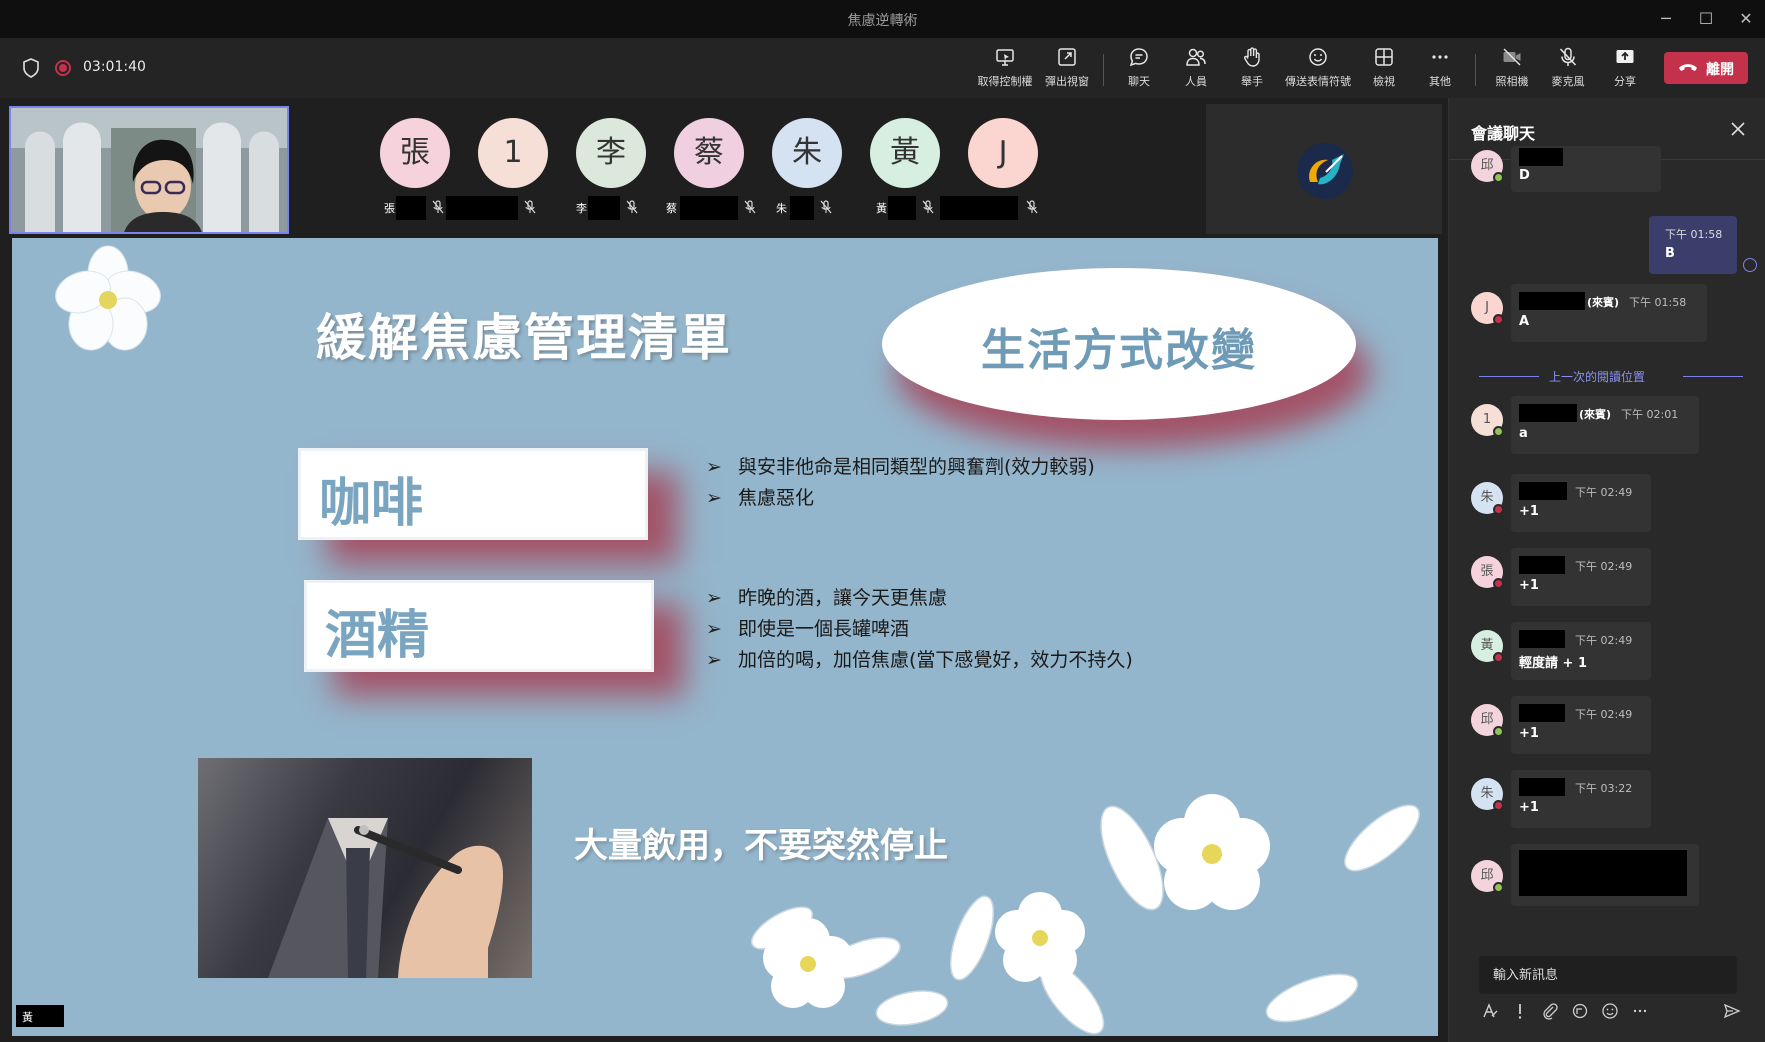 The height and width of the screenshot is (1042, 1765). What do you see at coordinates (1512, 69) in the screenshot?
I see `camera-button: 照相機` at bounding box center [1512, 69].